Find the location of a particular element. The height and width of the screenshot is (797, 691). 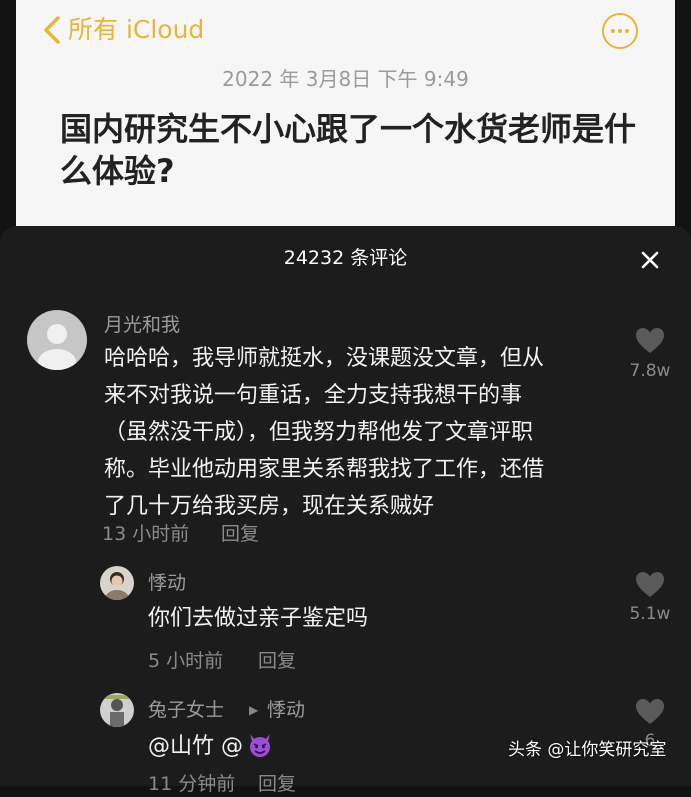

purple-devil-emoji-icon is located at coordinates (260, 745).